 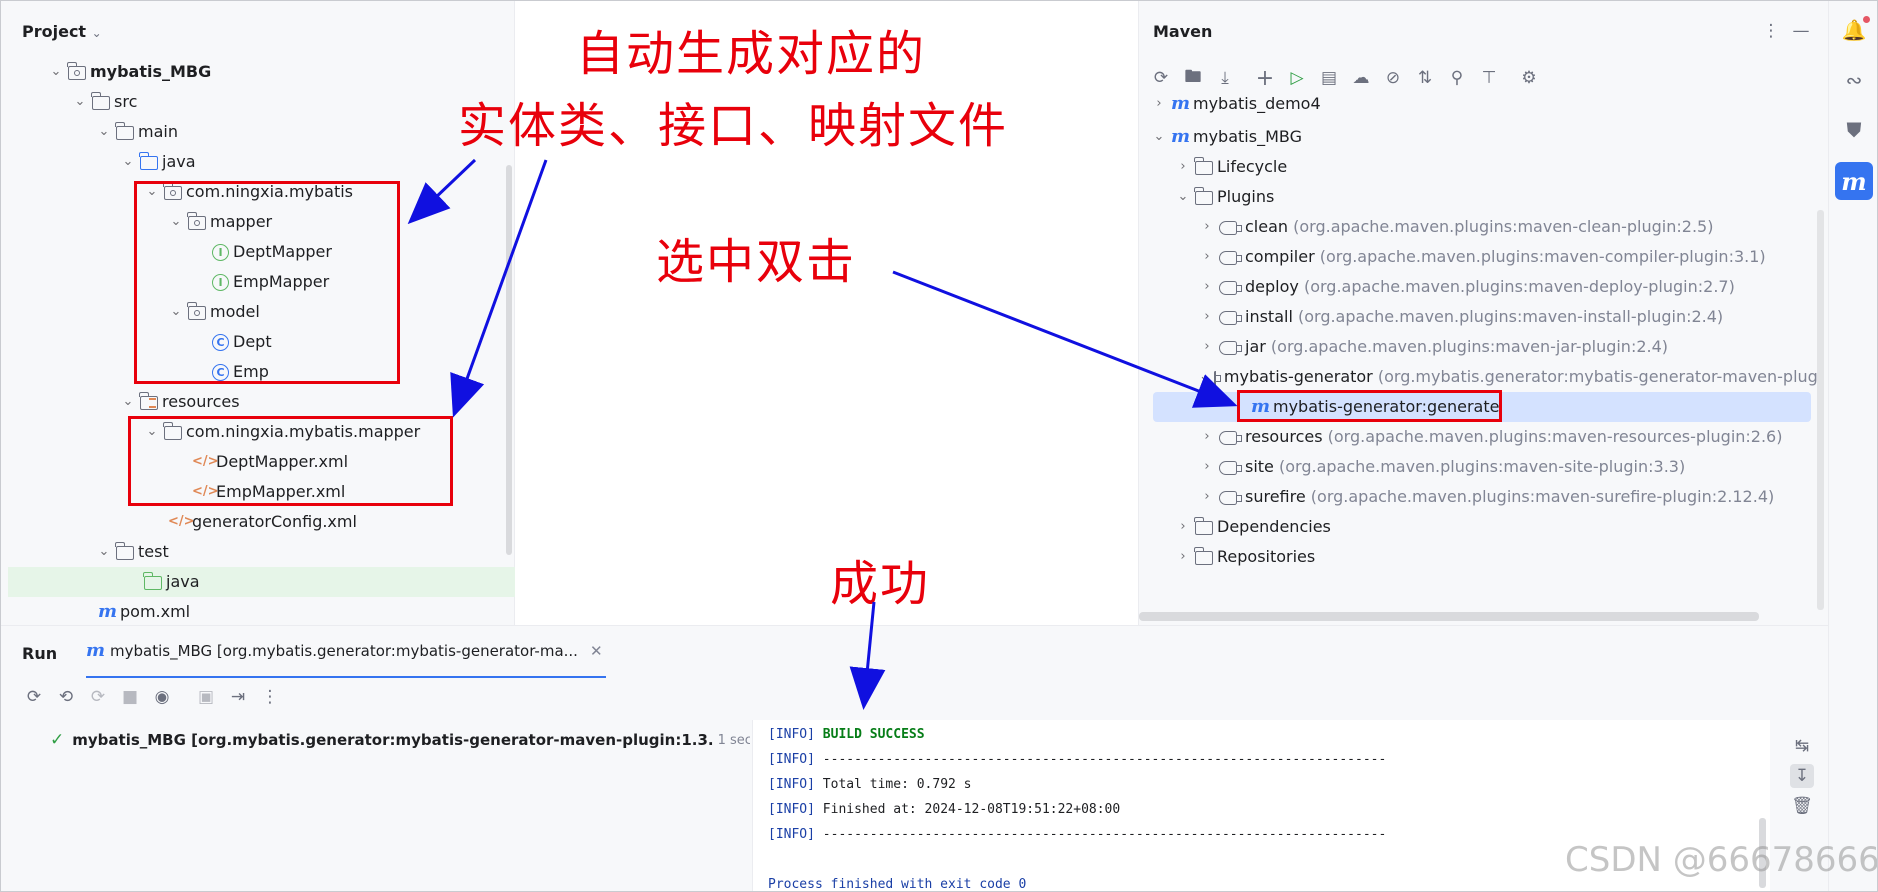 What do you see at coordinates (596, 651) in the screenshot?
I see `close-tab-icon: ✕` at bounding box center [596, 651].